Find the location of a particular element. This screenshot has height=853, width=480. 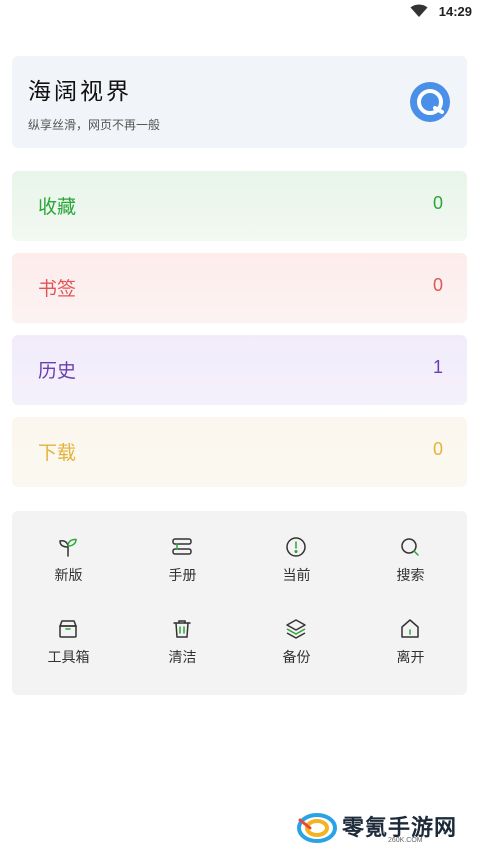

wifi-icon is located at coordinates (419, 10).